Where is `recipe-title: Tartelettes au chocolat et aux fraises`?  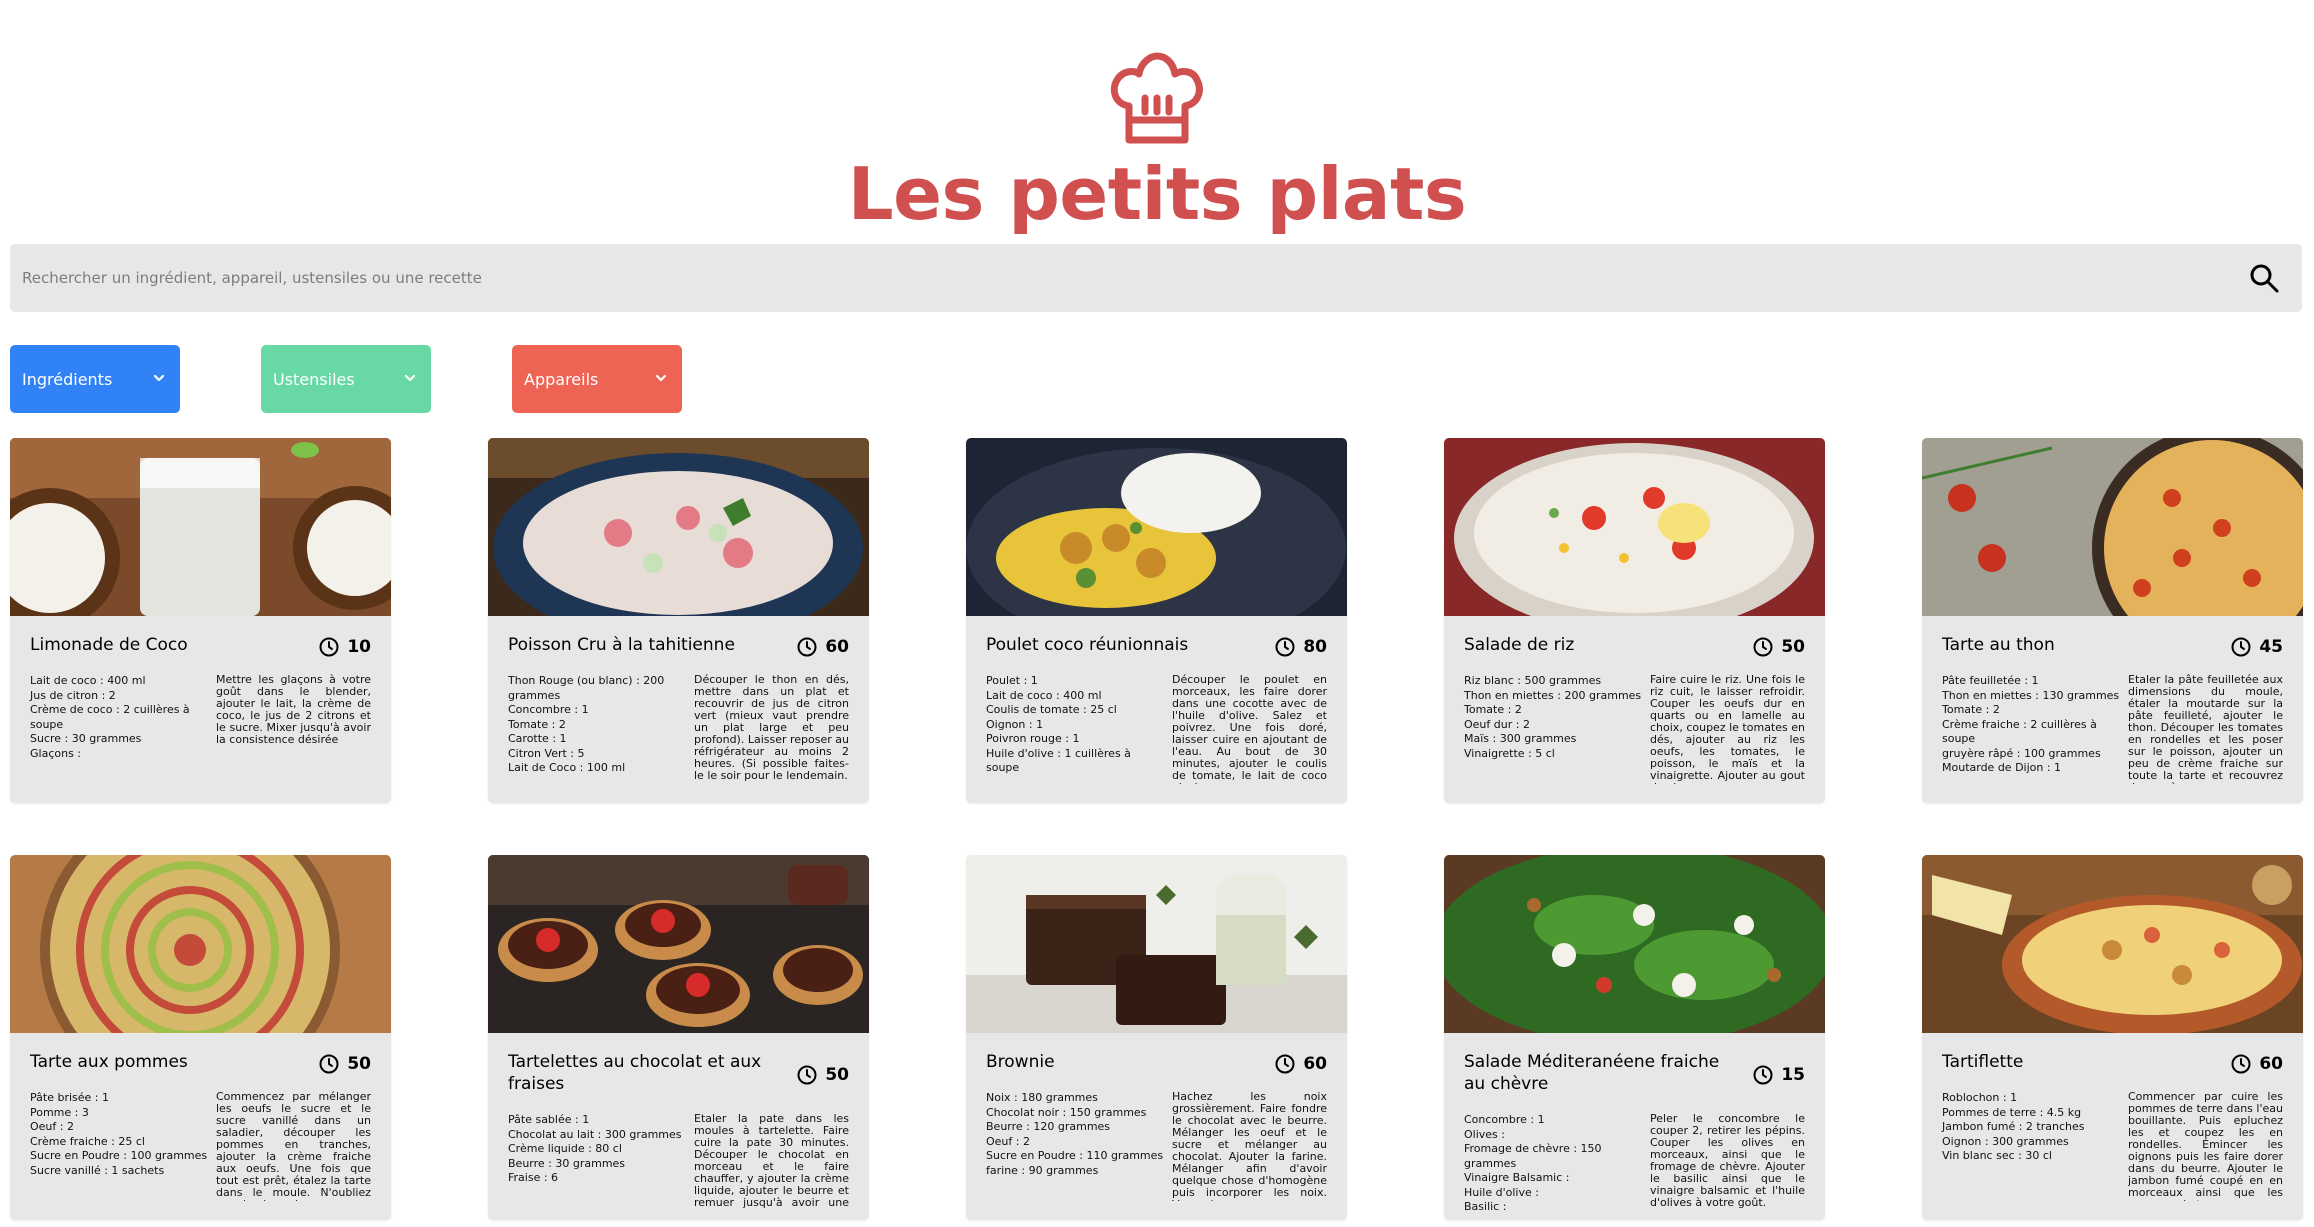
recipe-title: Tartelettes au chocolat et aux fraises is located at coordinates (635, 1073).